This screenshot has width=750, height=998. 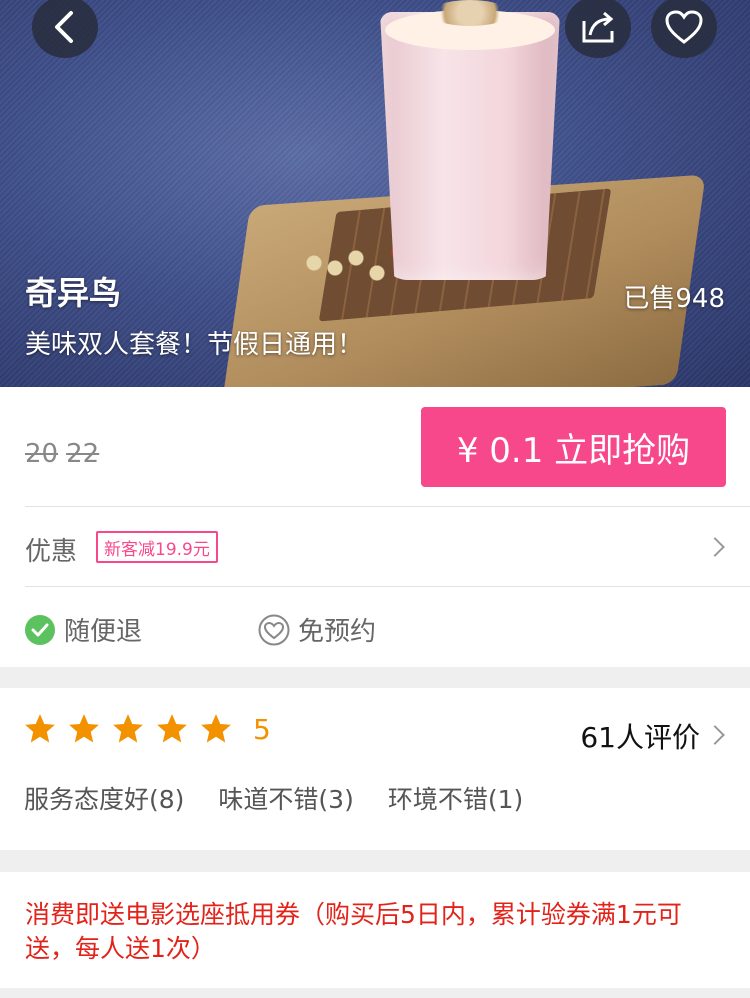 I want to click on review-tag: 服务态度好(8), so click(x=104, y=798).